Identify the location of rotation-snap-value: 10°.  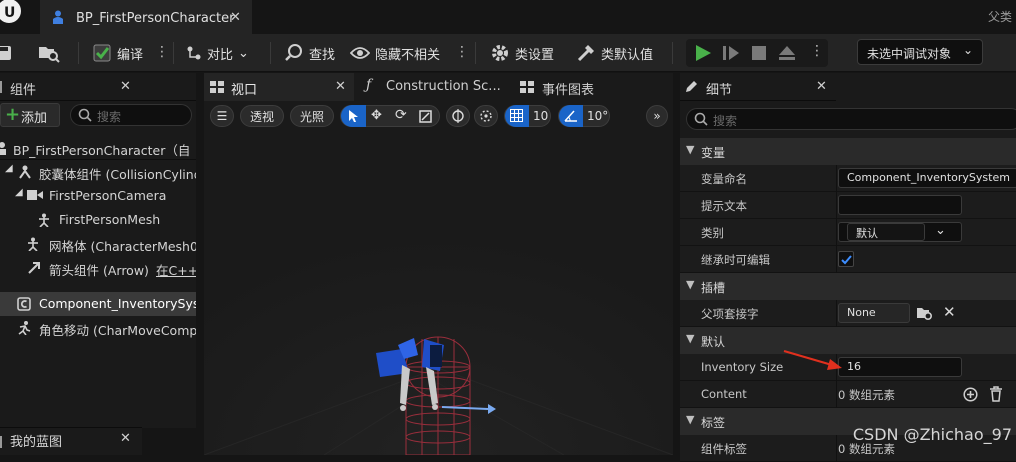
(598, 116).